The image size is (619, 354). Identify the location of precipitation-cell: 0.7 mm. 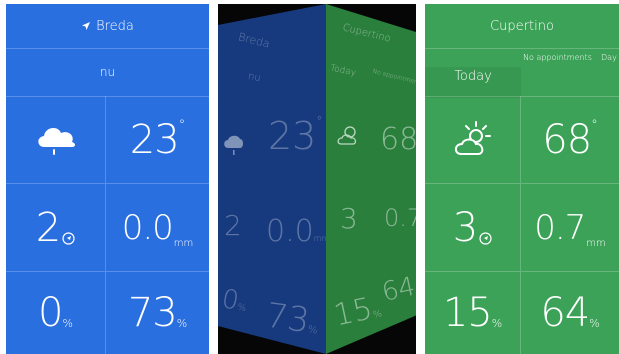
(570, 228).